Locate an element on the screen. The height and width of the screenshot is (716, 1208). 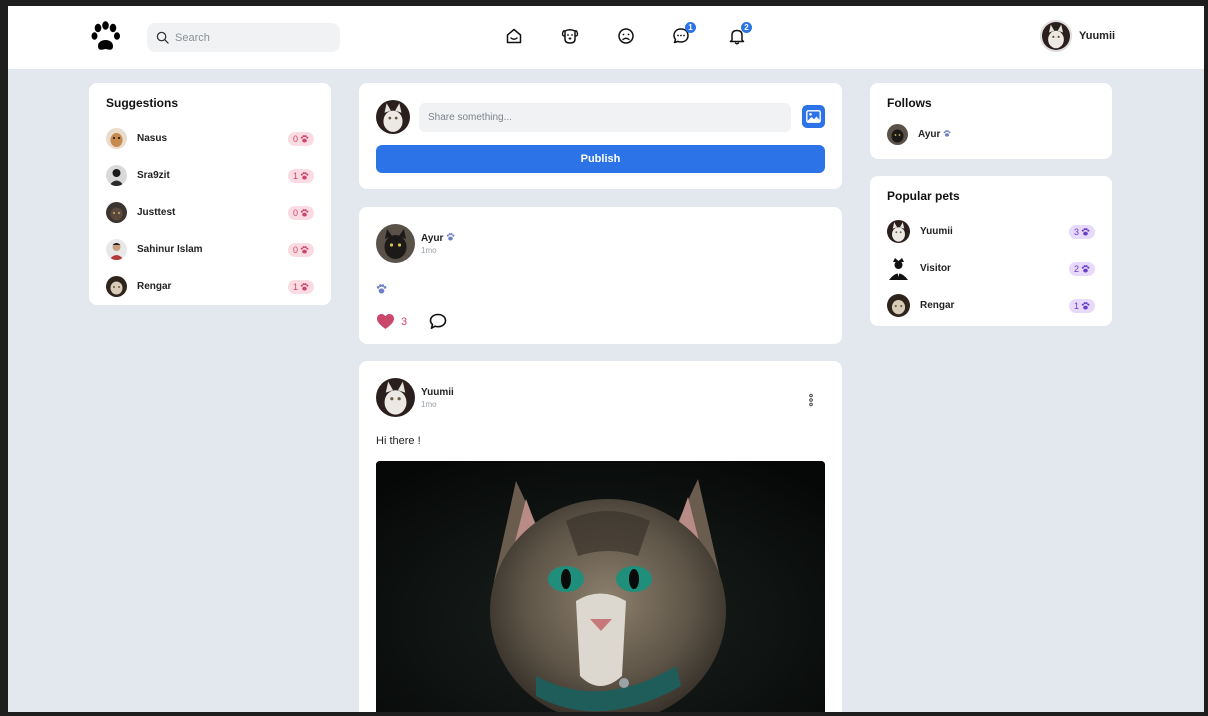
paw-count-badge: 2 is located at coordinates (1081, 268).